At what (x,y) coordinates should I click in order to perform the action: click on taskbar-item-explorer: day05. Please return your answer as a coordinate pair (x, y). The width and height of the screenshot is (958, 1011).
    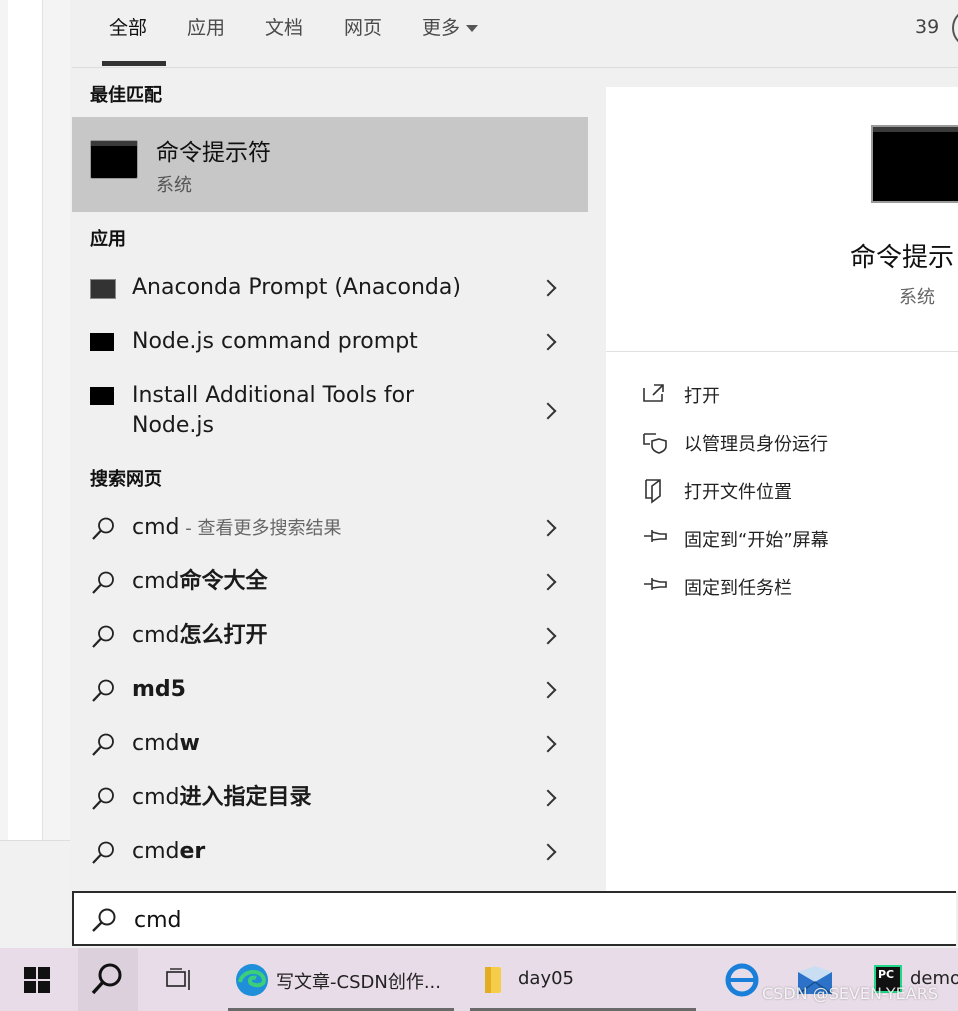
    Looking at the image, I should click on (583, 979).